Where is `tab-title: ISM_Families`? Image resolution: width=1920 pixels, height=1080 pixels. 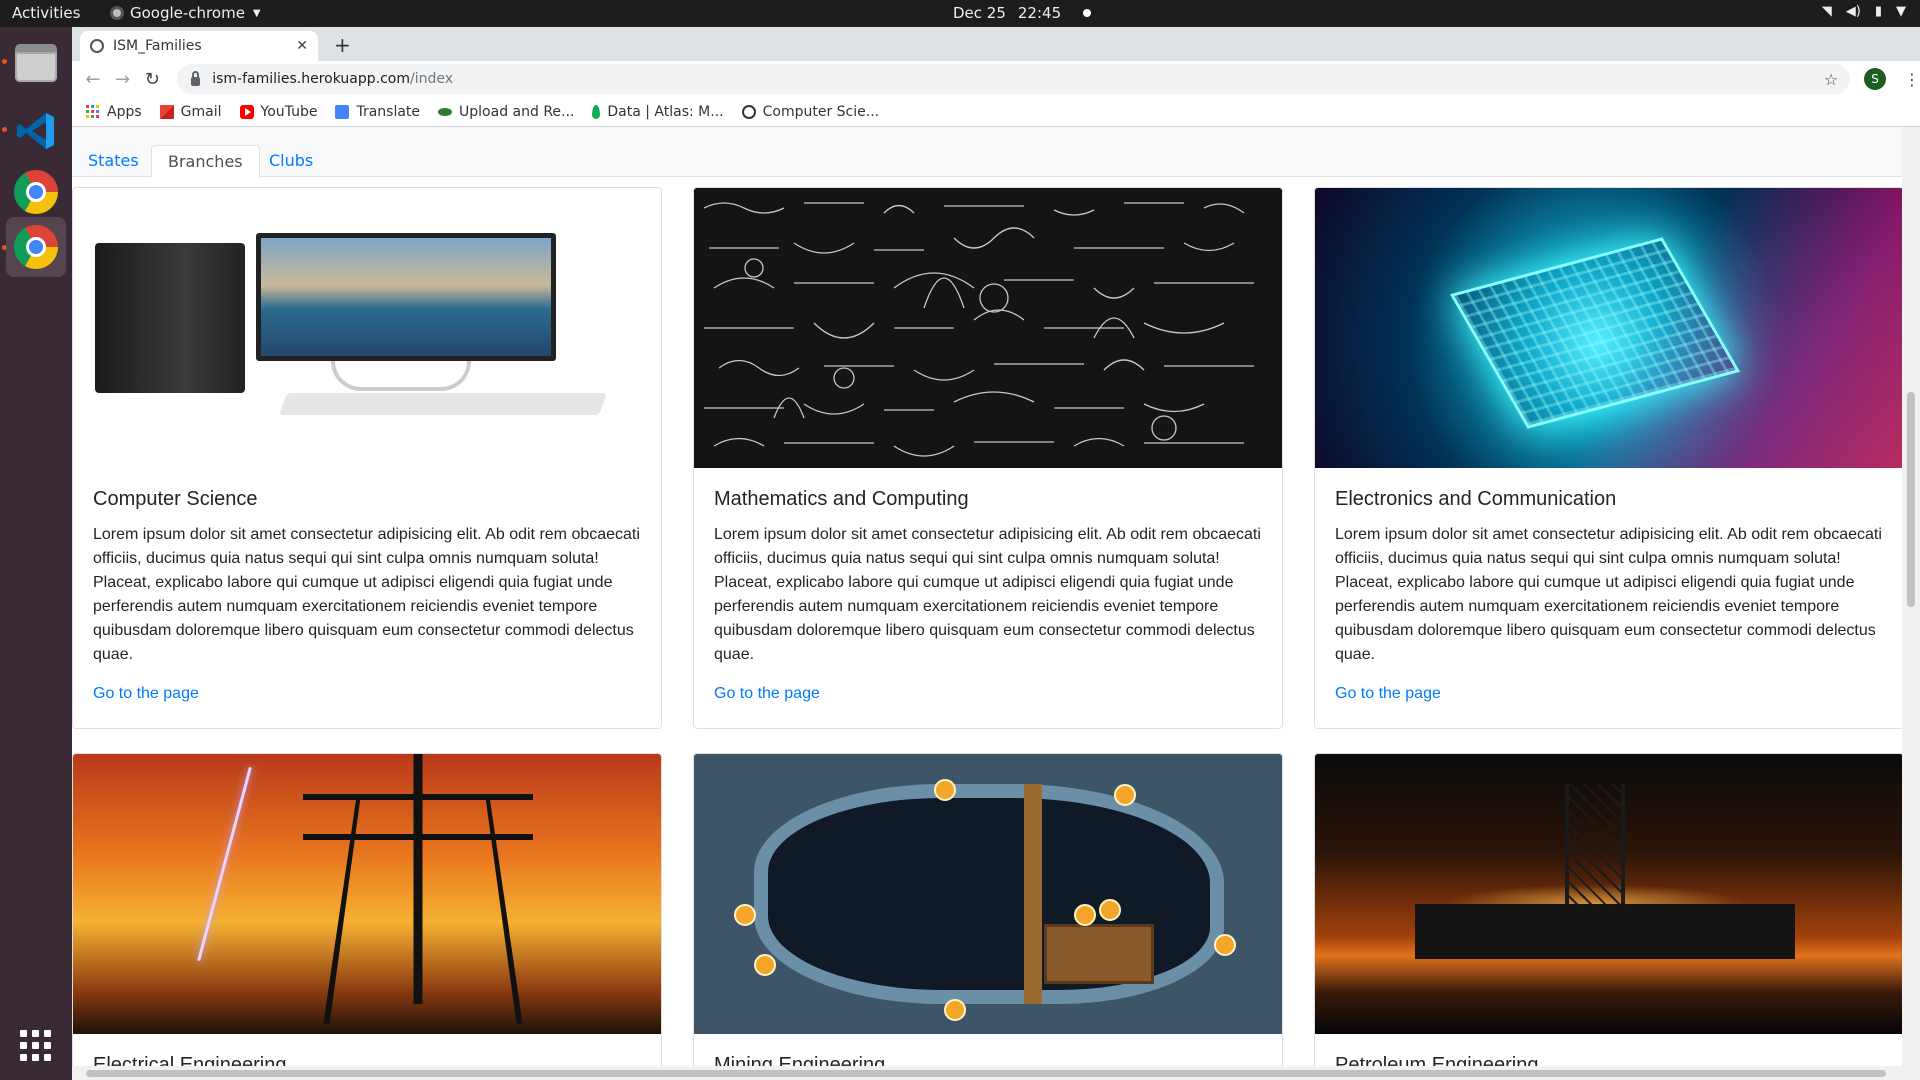 tab-title: ISM_Families is located at coordinates (157, 46).